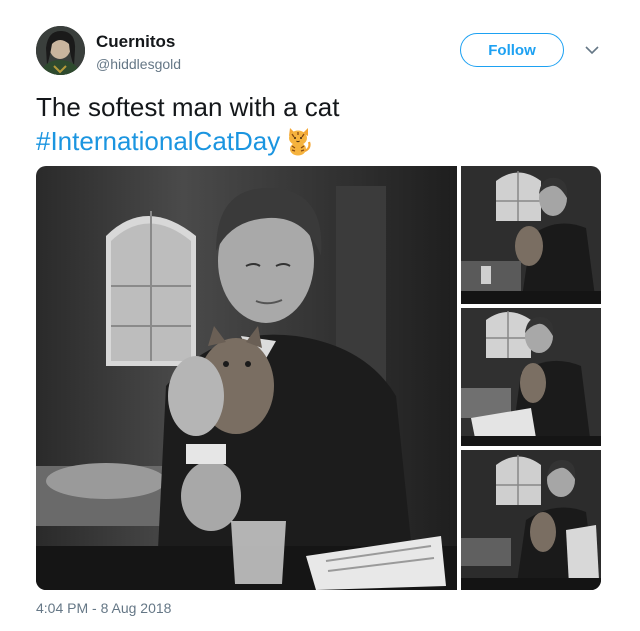 Image resolution: width=640 pixels, height=631 pixels. I want to click on chevron-down-icon, so click(592, 50).